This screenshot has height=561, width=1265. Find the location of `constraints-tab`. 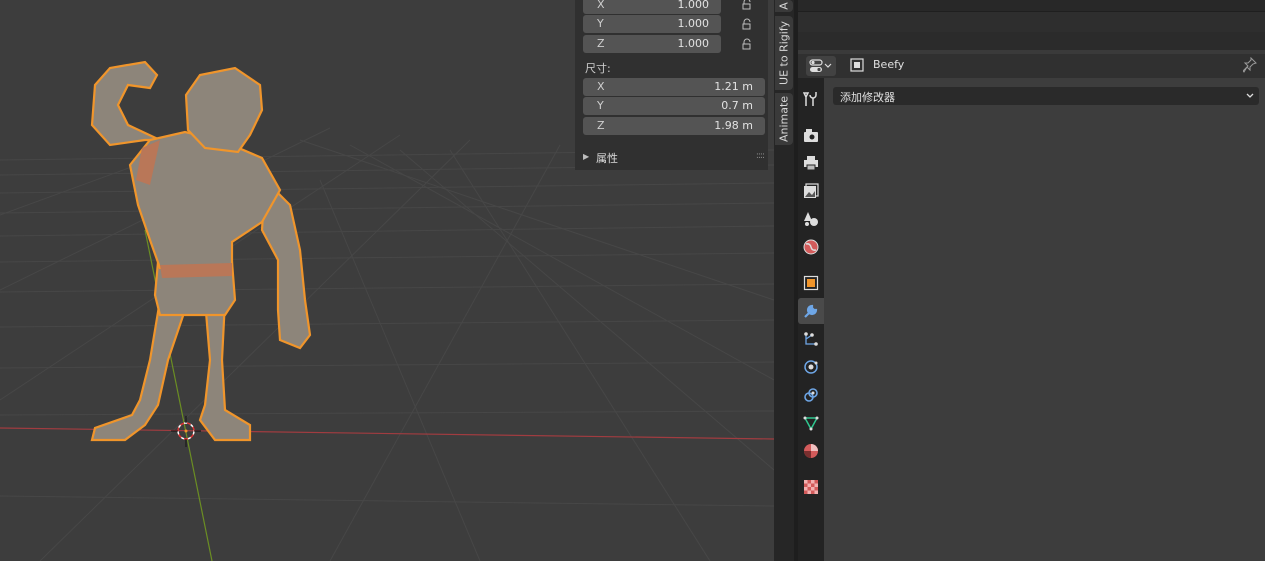

constraints-tab is located at coordinates (811, 395).